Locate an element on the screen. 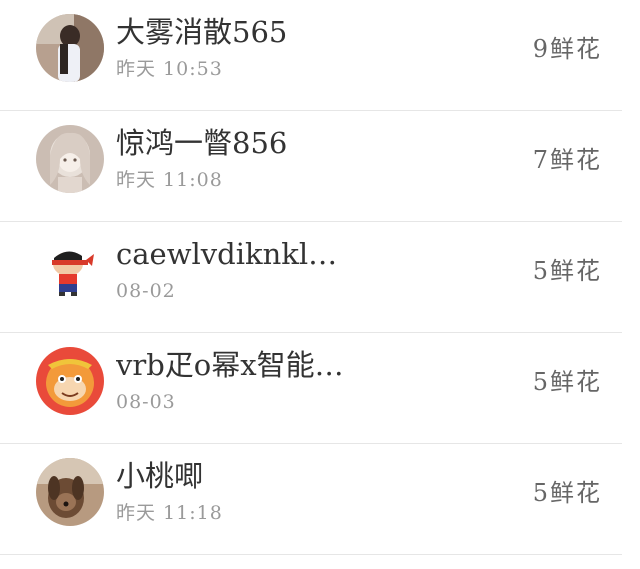  avatar-anime-girl-icon is located at coordinates (70, 159).